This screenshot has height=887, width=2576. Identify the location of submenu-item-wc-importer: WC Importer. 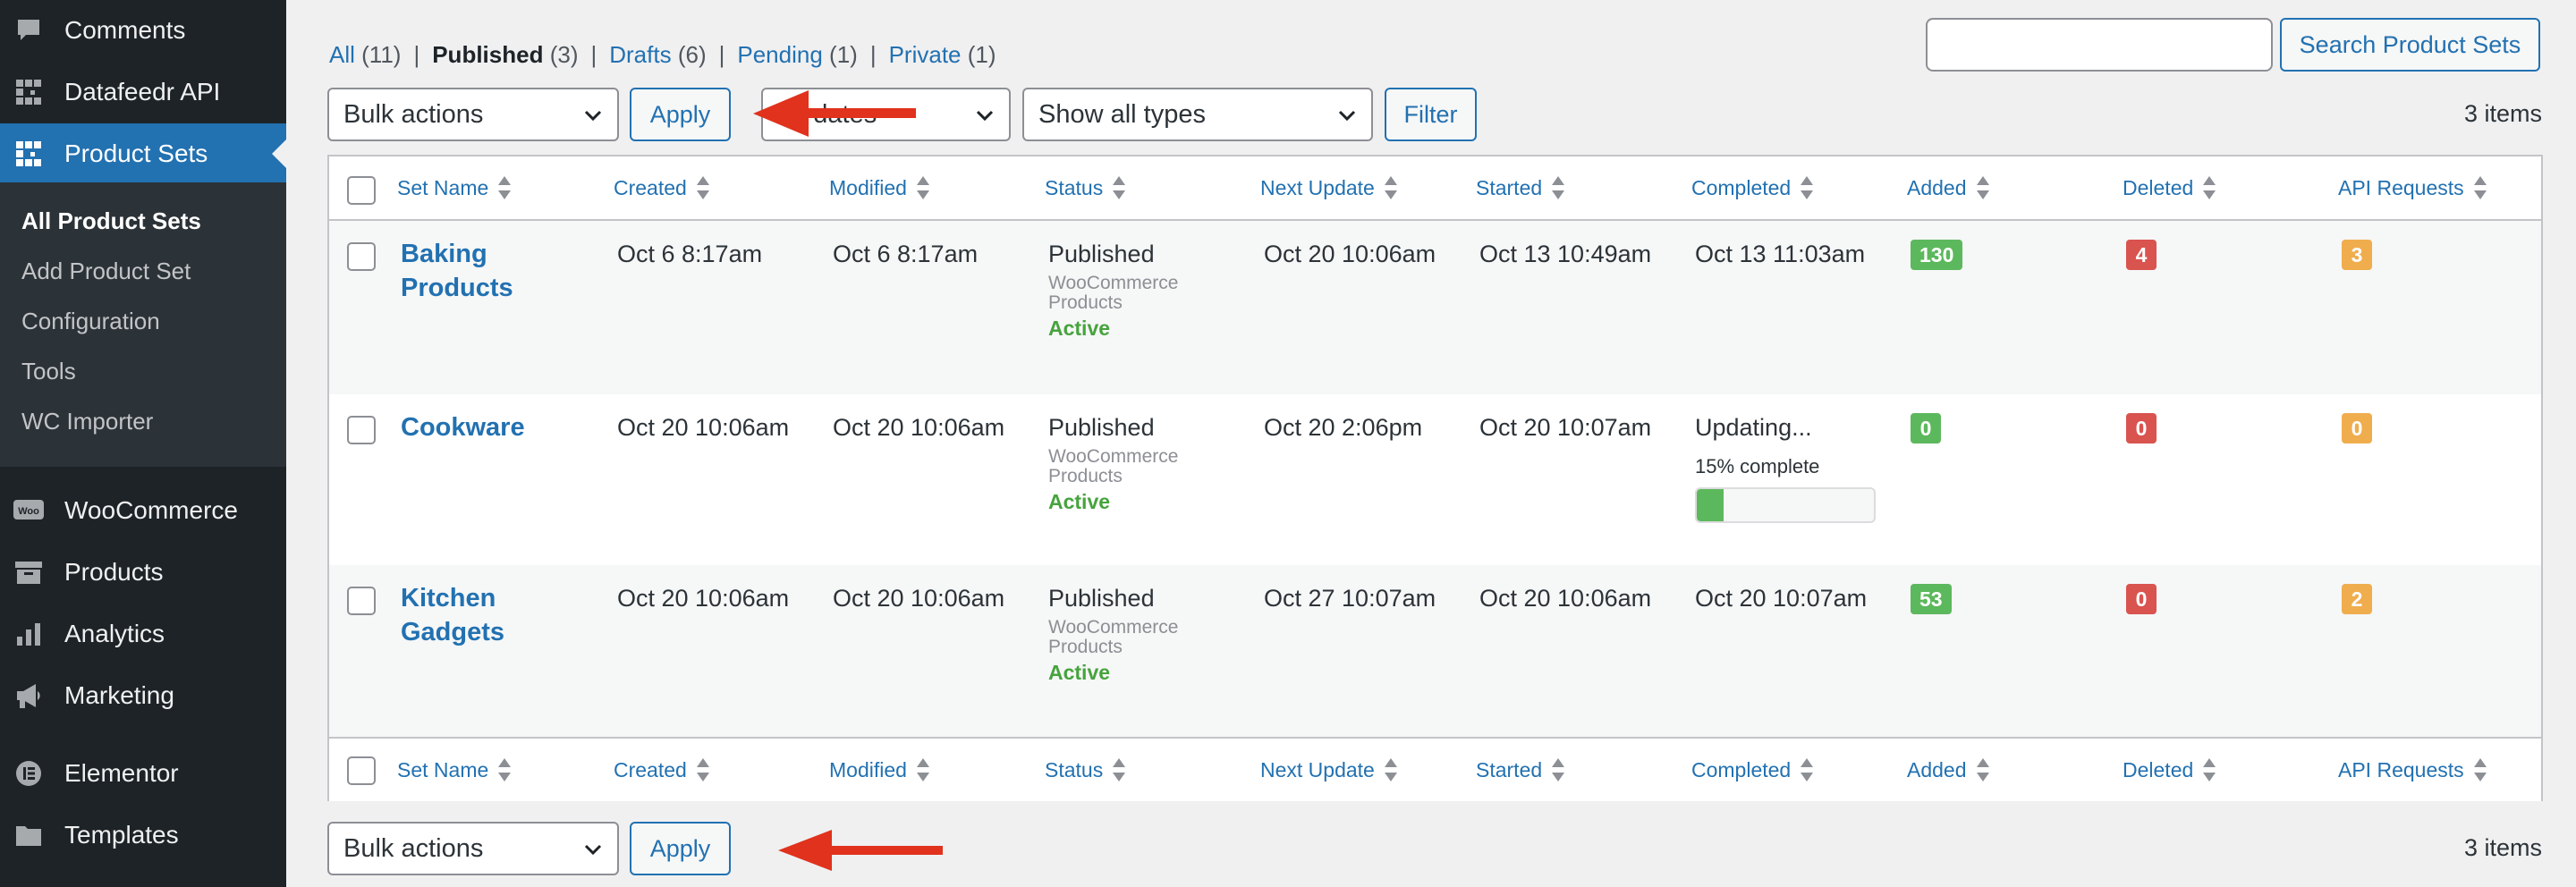
(87, 422).